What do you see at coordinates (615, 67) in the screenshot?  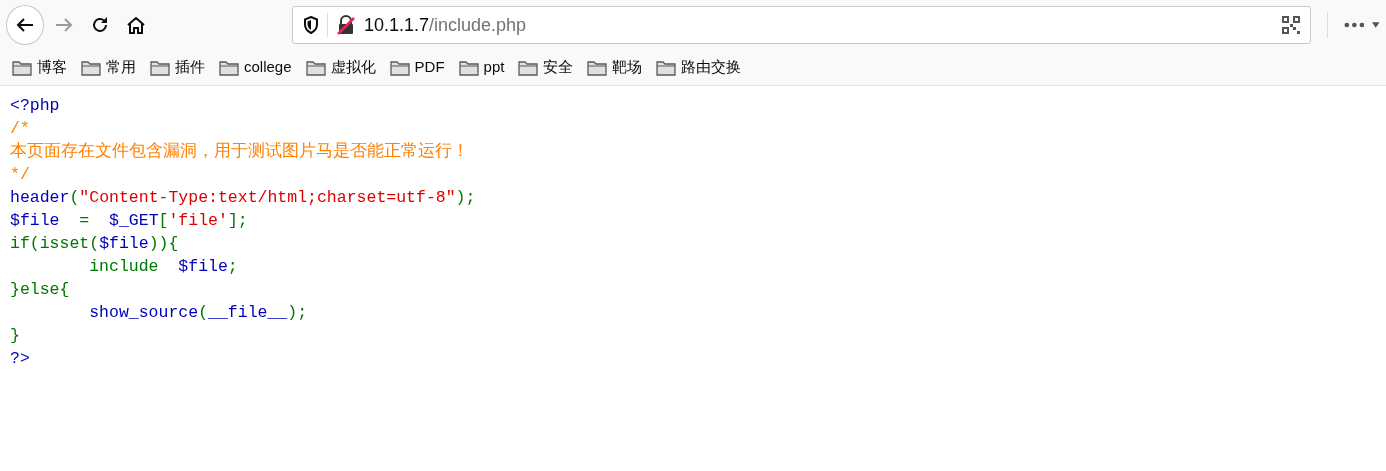 I see `bookmark-folder: 靶场` at bounding box center [615, 67].